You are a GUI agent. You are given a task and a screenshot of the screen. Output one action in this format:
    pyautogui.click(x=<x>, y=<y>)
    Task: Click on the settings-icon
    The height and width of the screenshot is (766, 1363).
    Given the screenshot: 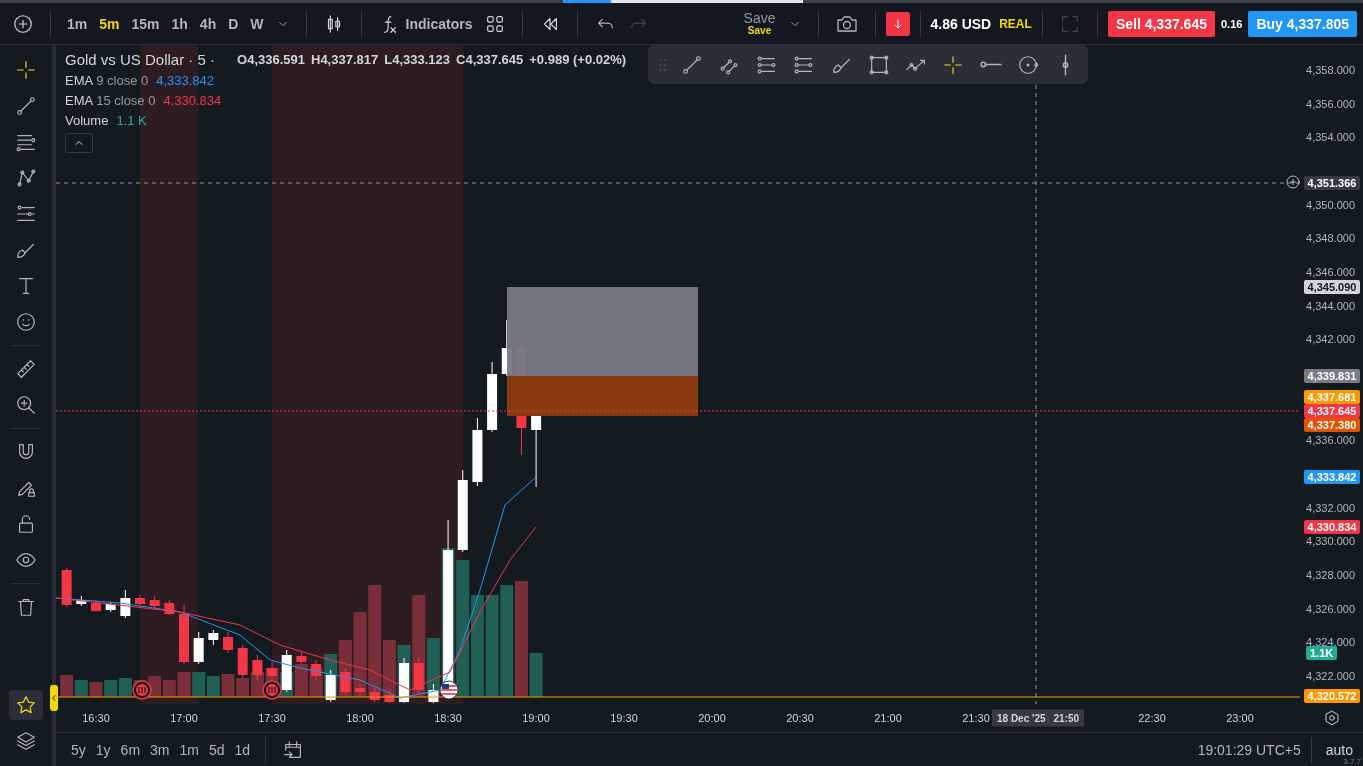 What is the action you would take?
    pyautogui.click(x=1331, y=718)
    